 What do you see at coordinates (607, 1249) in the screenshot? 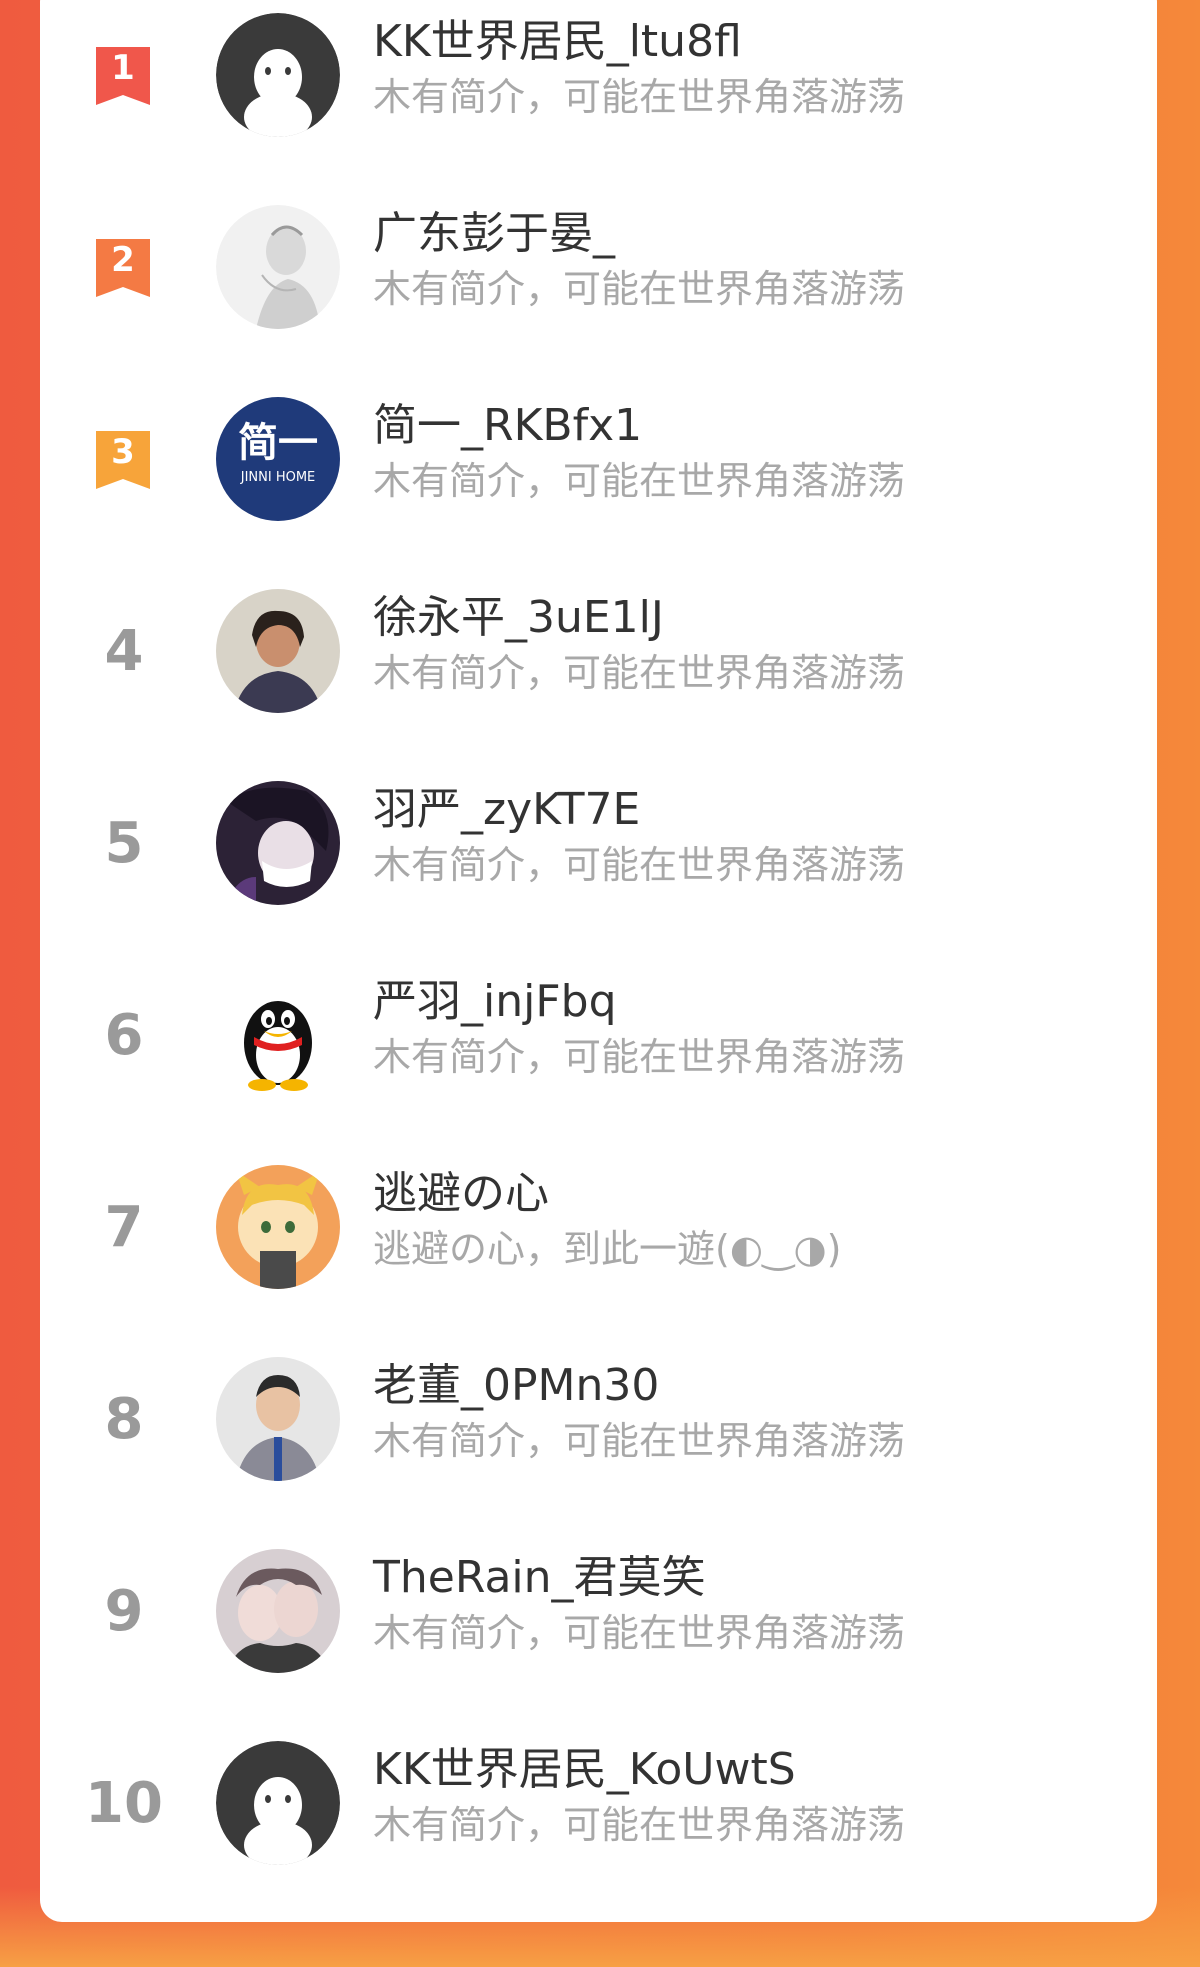
I see `user-description: 逃避の心，到此一遊(◐‿◑)` at bounding box center [607, 1249].